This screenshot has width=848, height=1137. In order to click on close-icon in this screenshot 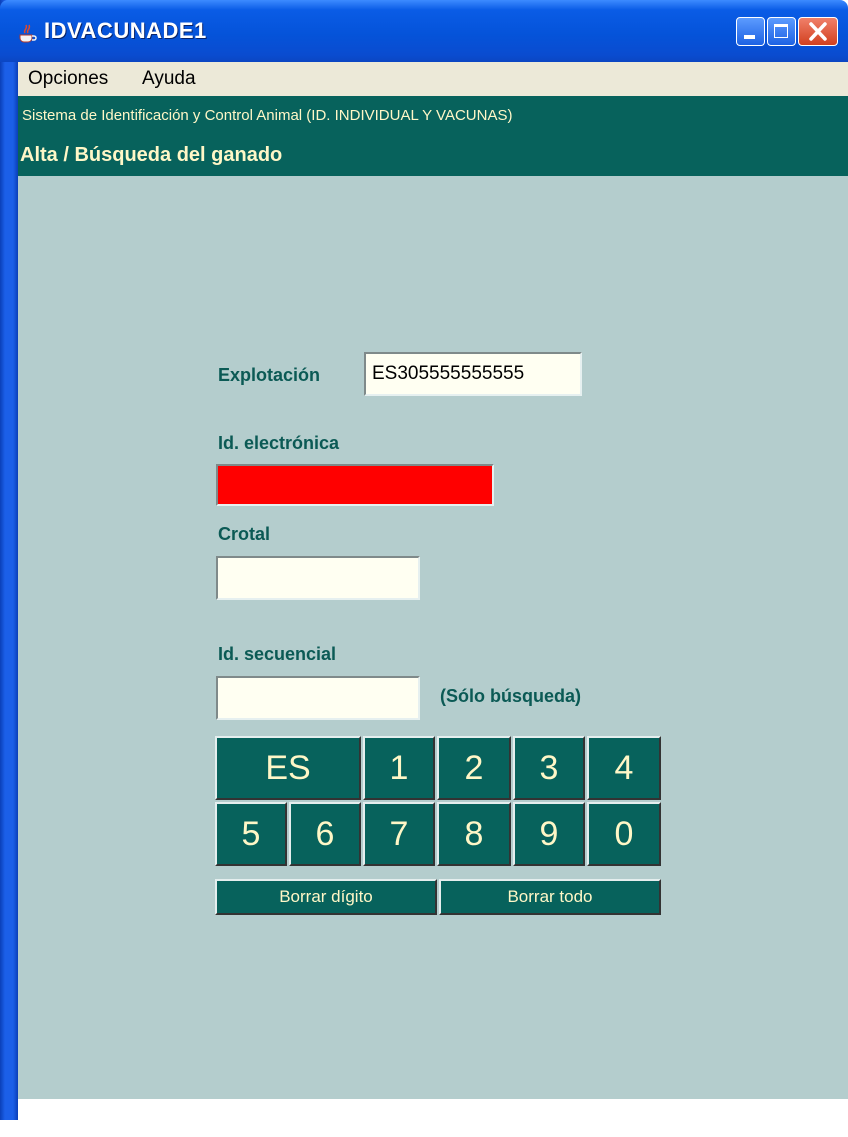, I will do `click(818, 31)`.